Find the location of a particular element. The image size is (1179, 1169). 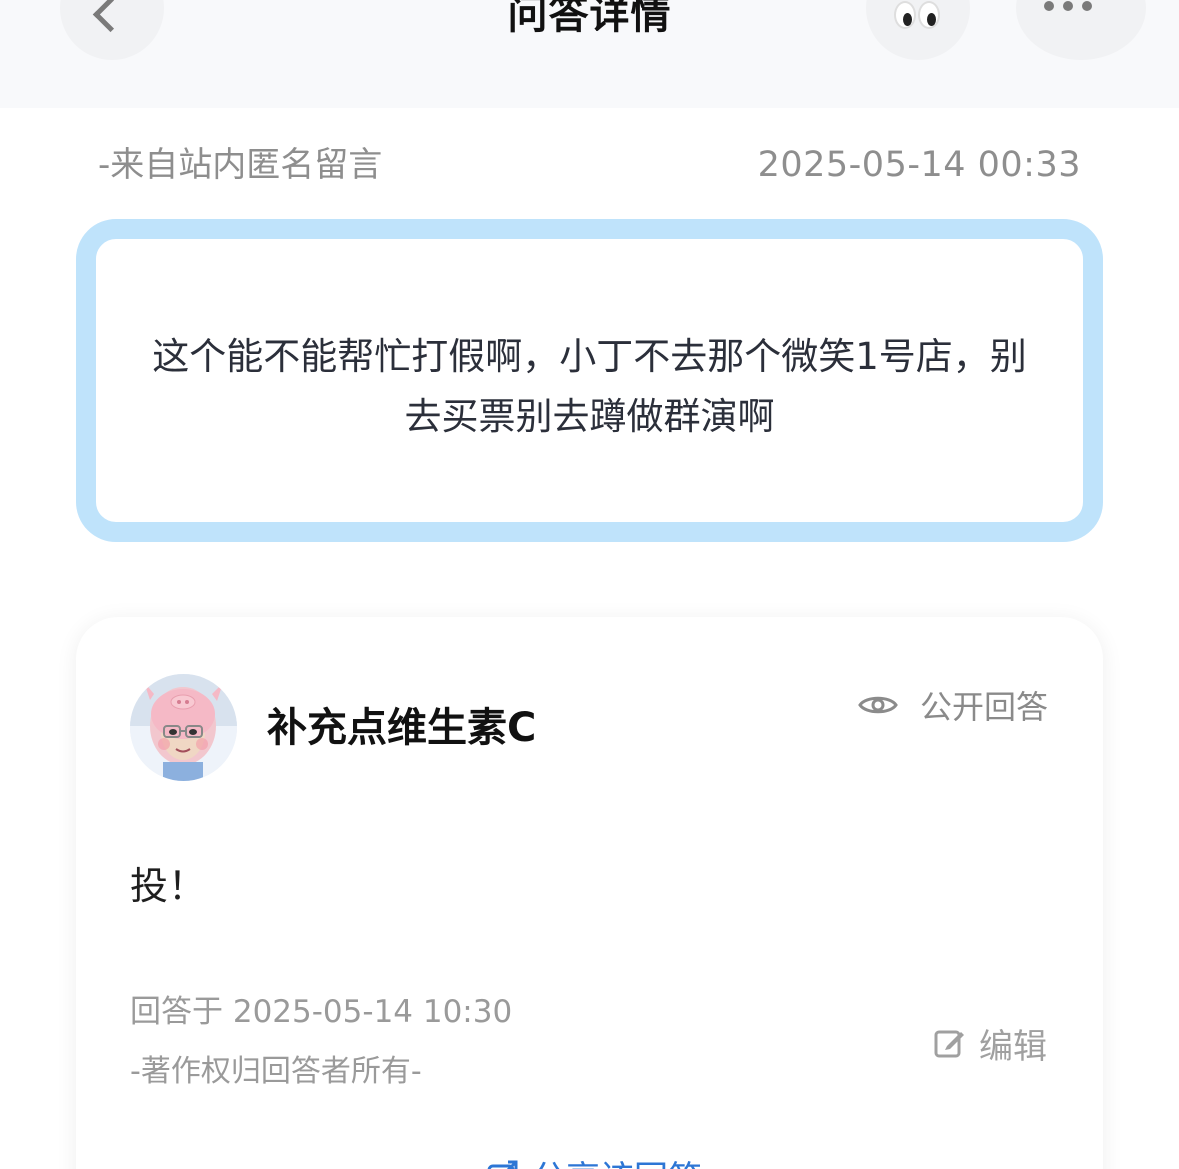

visibility-status: 公开回答 is located at coordinates (953, 705).